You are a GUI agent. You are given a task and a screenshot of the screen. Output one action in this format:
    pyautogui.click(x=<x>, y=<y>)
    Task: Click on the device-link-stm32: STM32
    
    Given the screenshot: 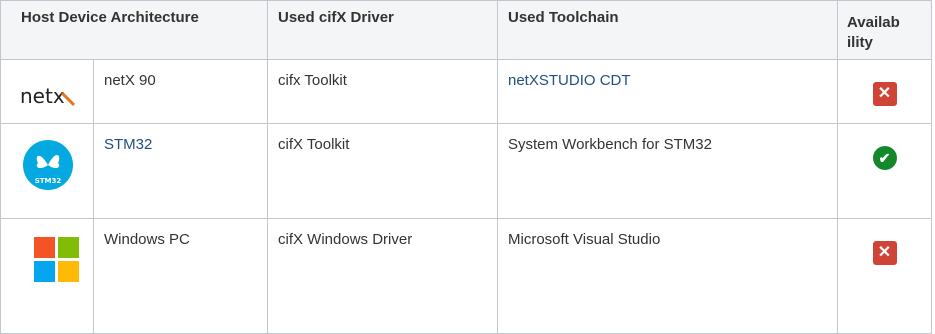 What is the action you would take?
    pyautogui.click(x=128, y=144)
    